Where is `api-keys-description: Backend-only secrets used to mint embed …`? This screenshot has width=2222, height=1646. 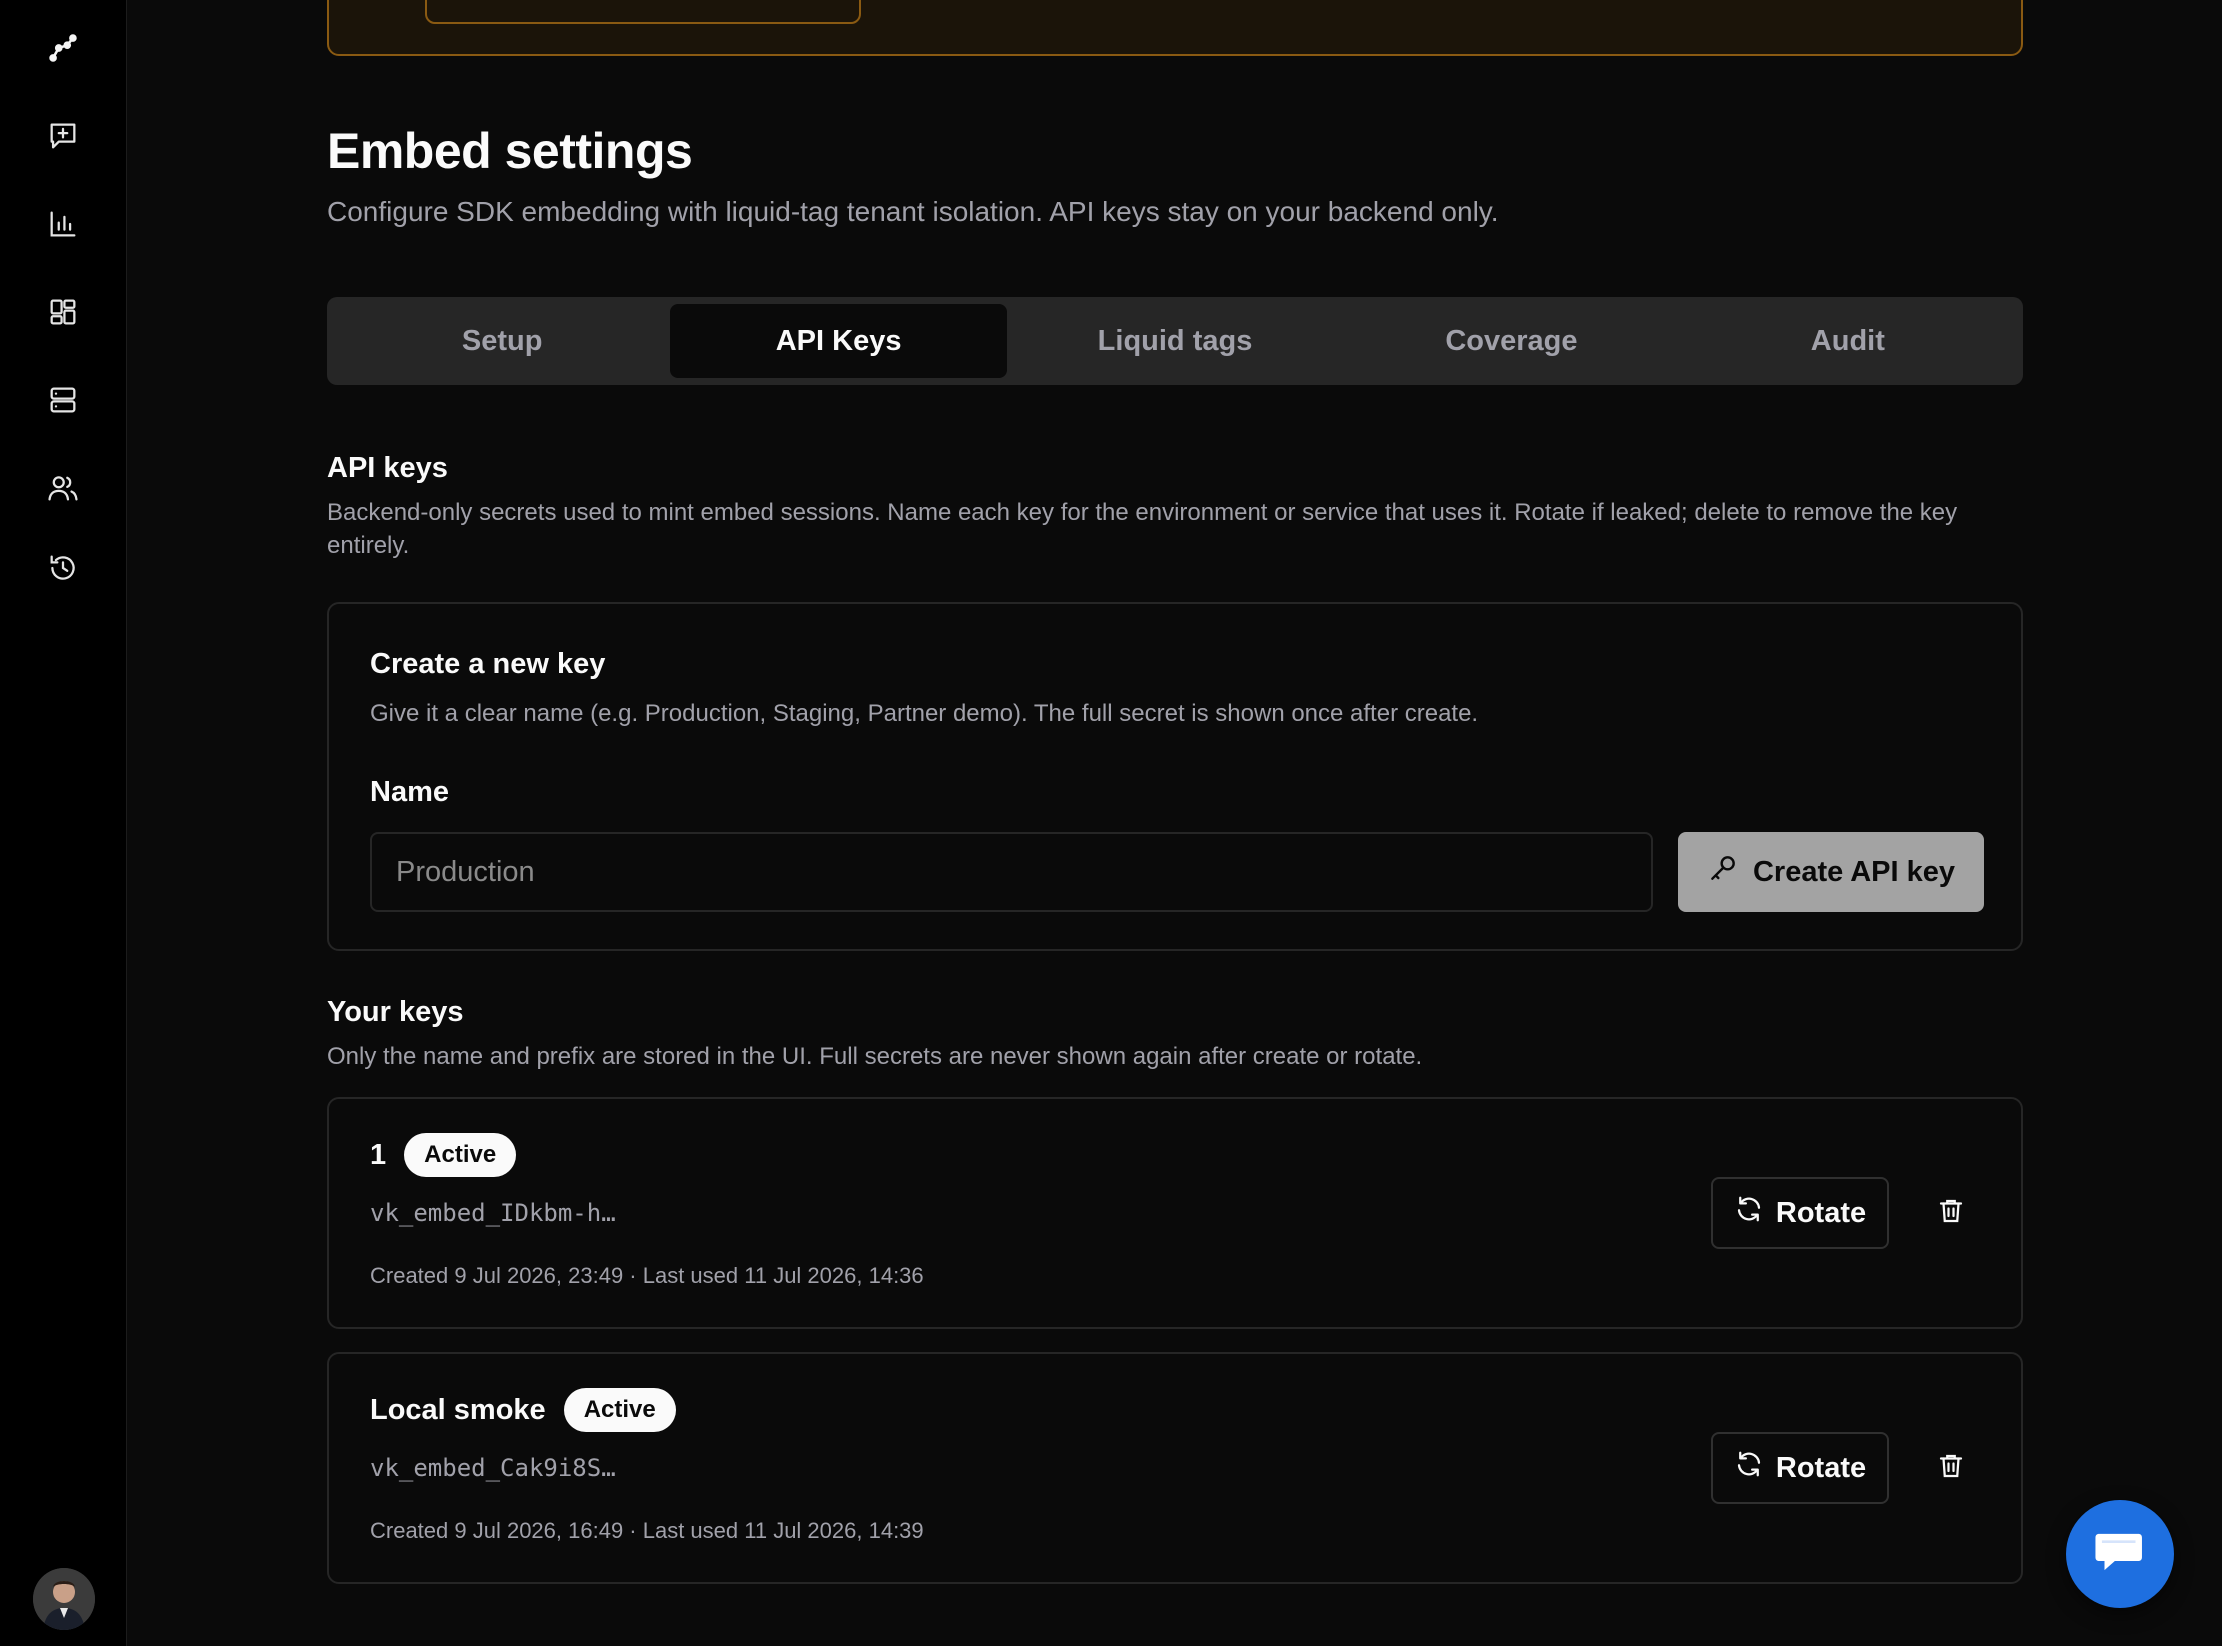
api-keys-description: Backend-only secrets used to mint embed … is located at coordinates (1142, 529).